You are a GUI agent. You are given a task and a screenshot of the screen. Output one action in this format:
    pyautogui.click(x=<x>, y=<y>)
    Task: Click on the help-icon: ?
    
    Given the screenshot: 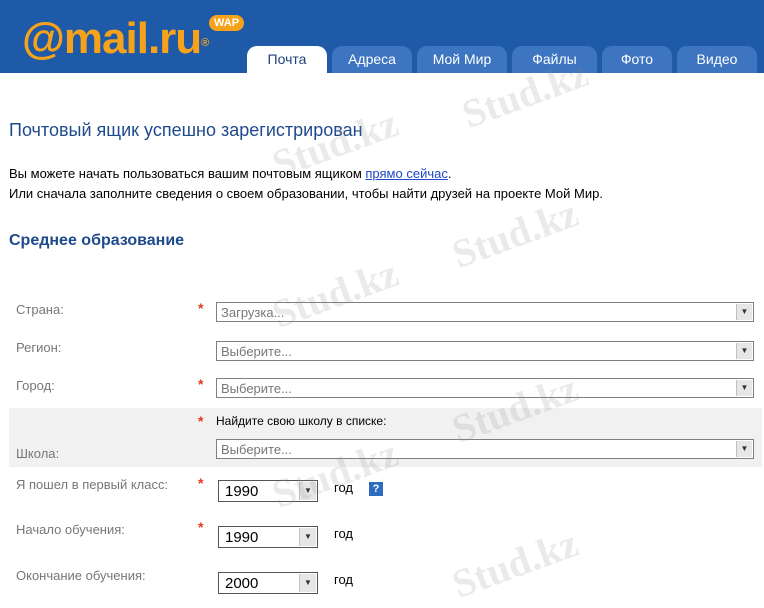 What is the action you would take?
    pyautogui.click(x=376, y=489)
    